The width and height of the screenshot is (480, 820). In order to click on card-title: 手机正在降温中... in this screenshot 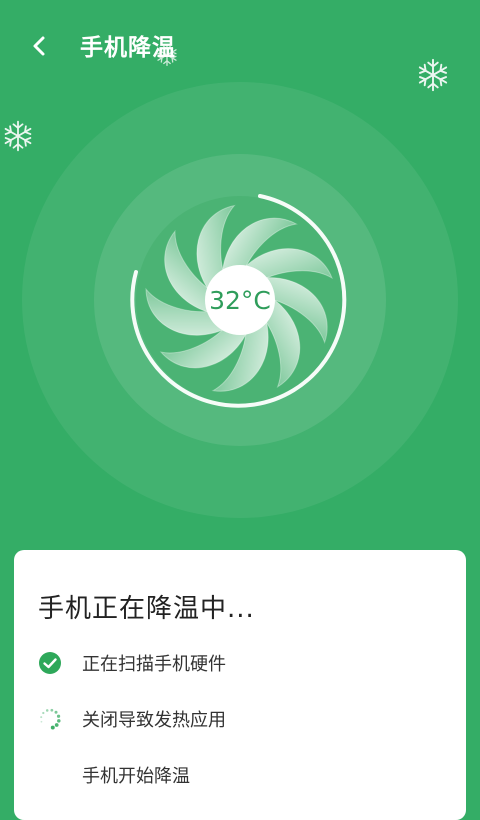, I will do `click(146, 609)`.